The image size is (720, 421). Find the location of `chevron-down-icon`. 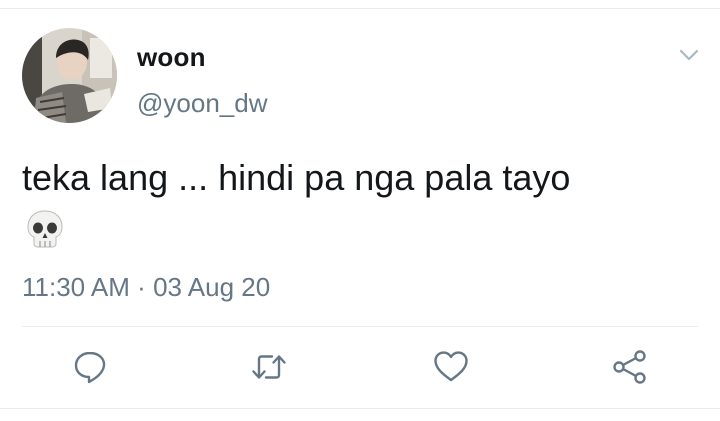

chevron-down-icon is located at coordinates (689, 55).